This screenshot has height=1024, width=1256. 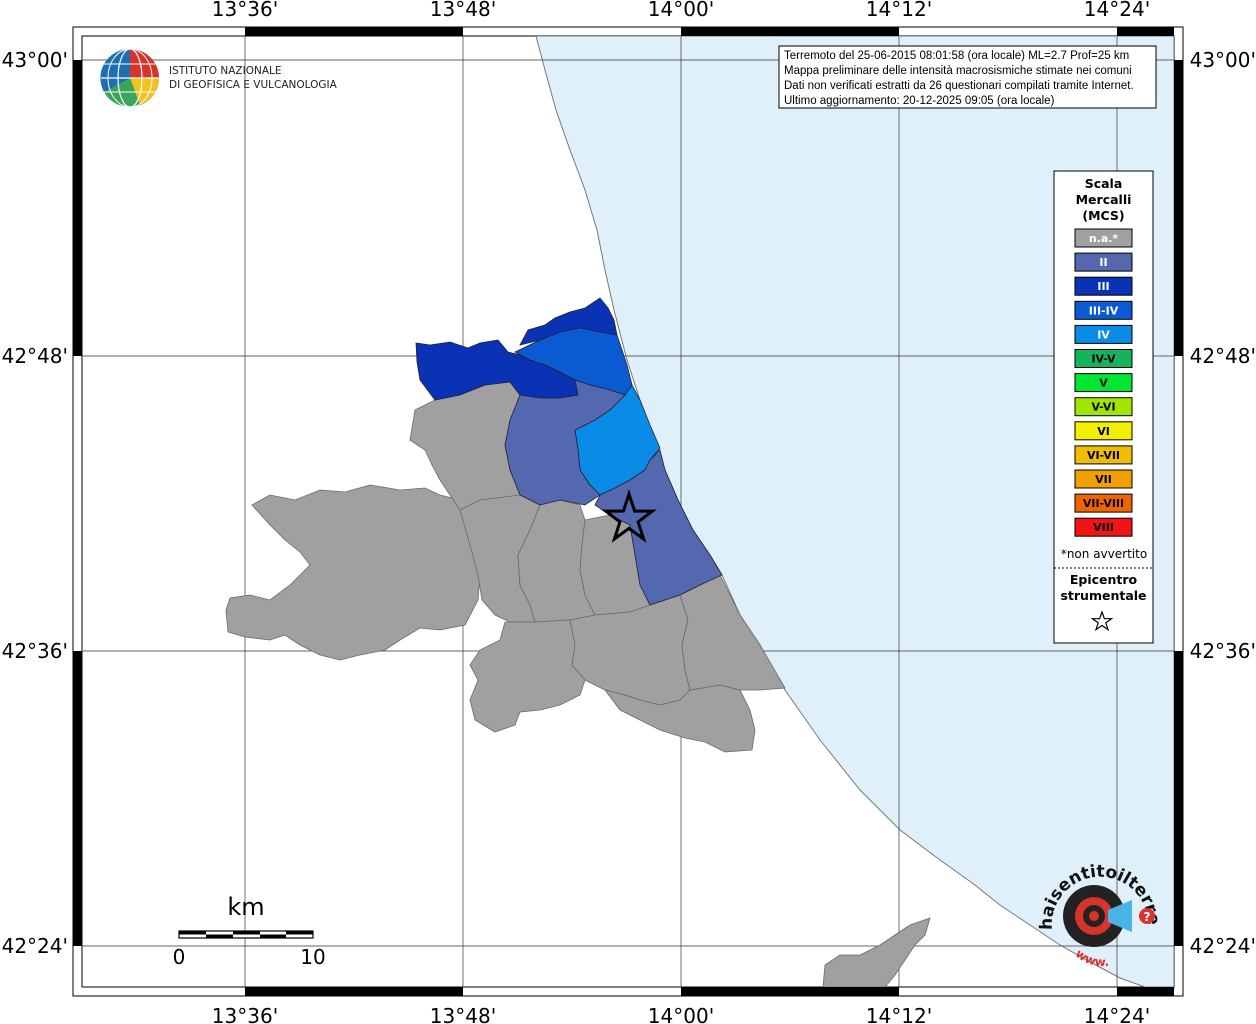 What do you see at coordinates (1103, 431) in the screenshot?
I see `legend-label: VI` at bounding box center [1103, 431].